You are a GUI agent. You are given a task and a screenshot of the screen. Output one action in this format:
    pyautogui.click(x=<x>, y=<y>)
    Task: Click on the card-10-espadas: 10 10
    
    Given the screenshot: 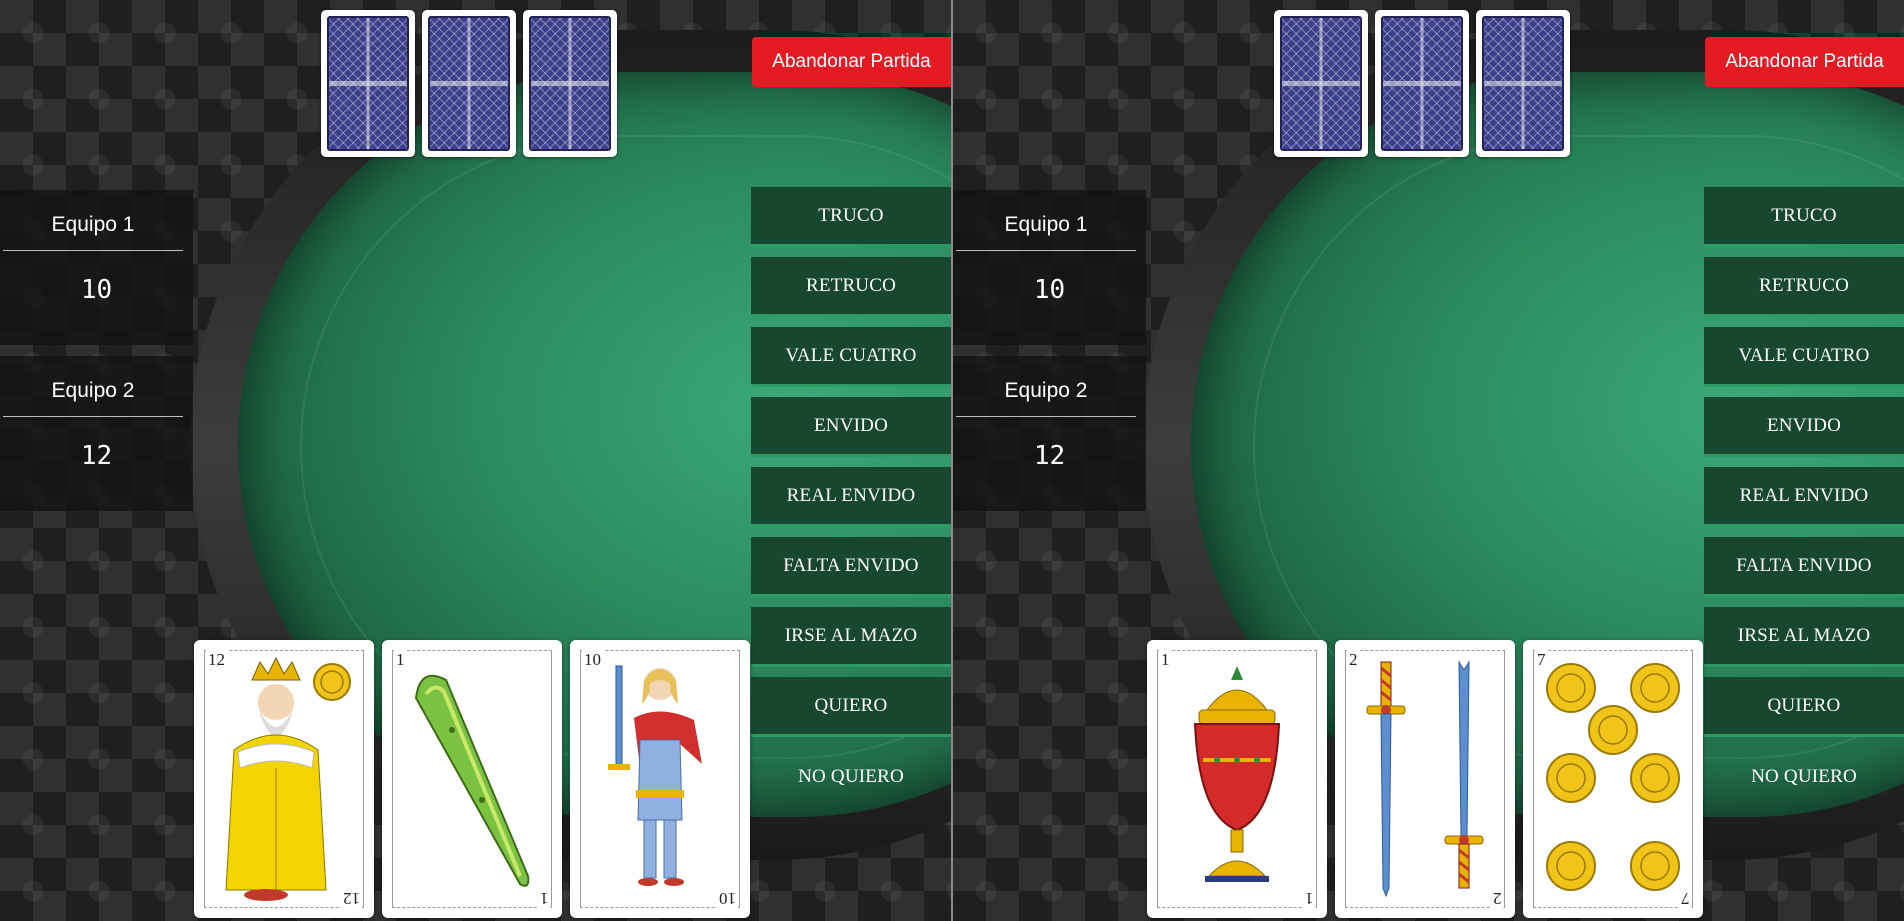 What is the action you would take?
    pyautogui.click(x=660, y=779)
    